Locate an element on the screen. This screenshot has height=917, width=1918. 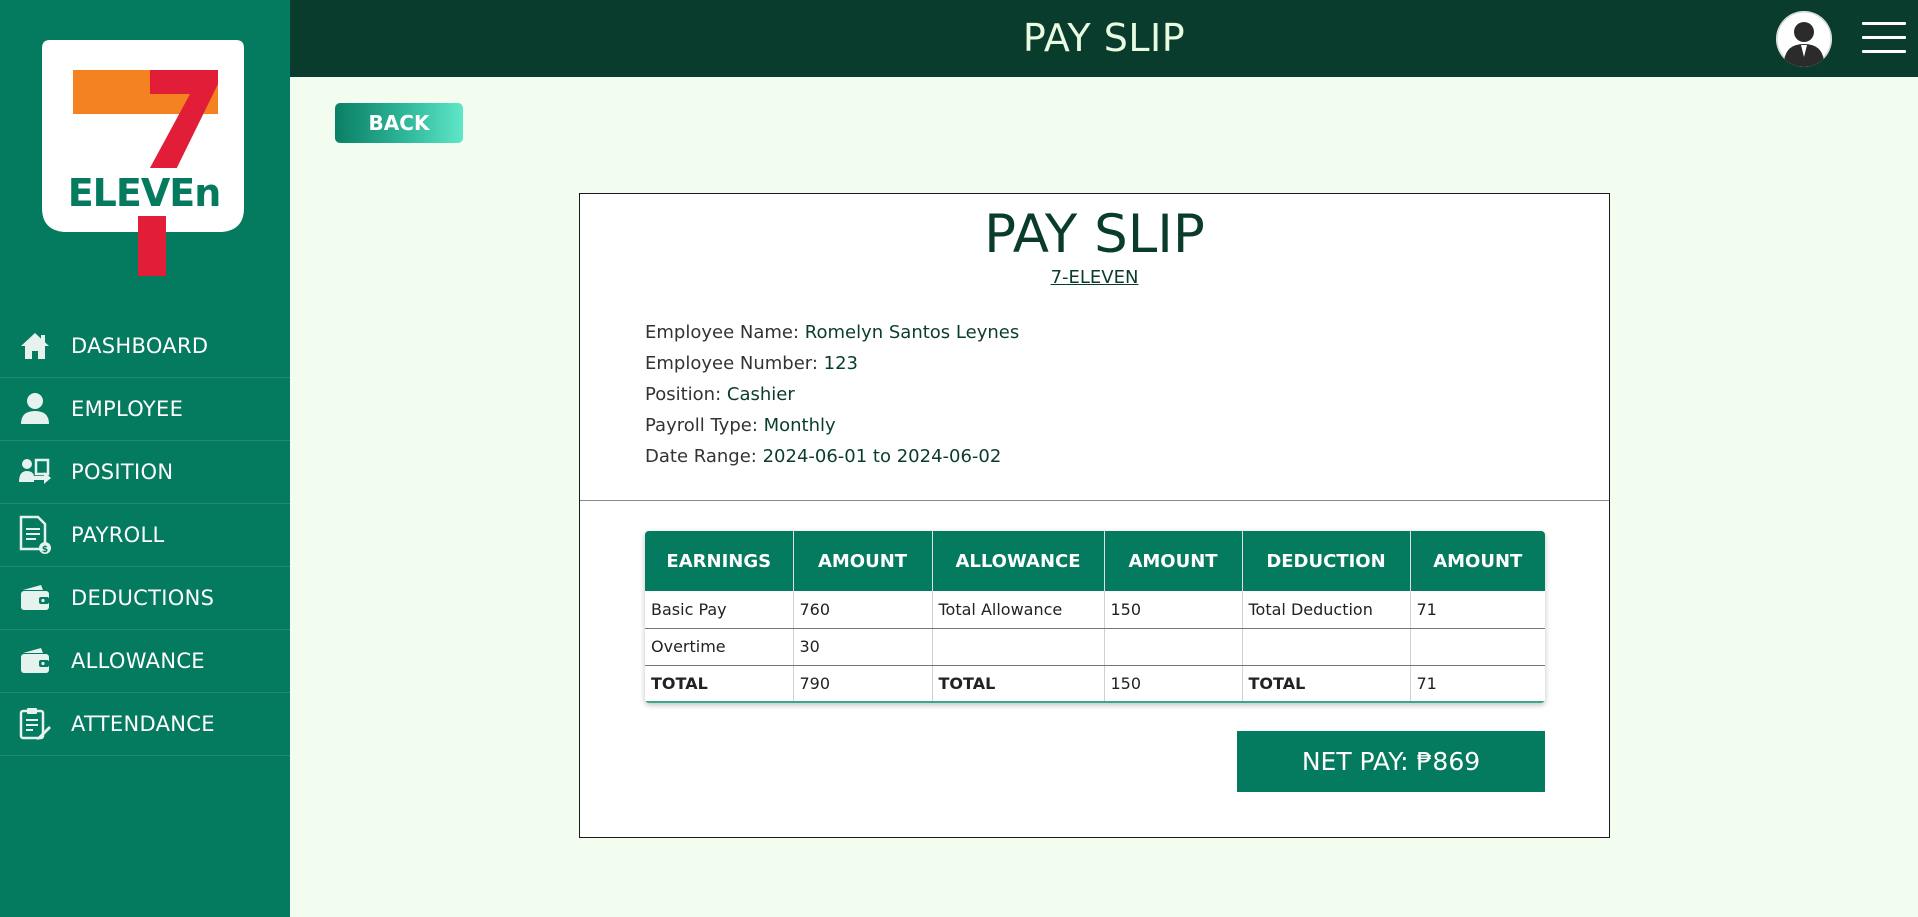
info-value: Cashier is located at coordinates (760, 394).